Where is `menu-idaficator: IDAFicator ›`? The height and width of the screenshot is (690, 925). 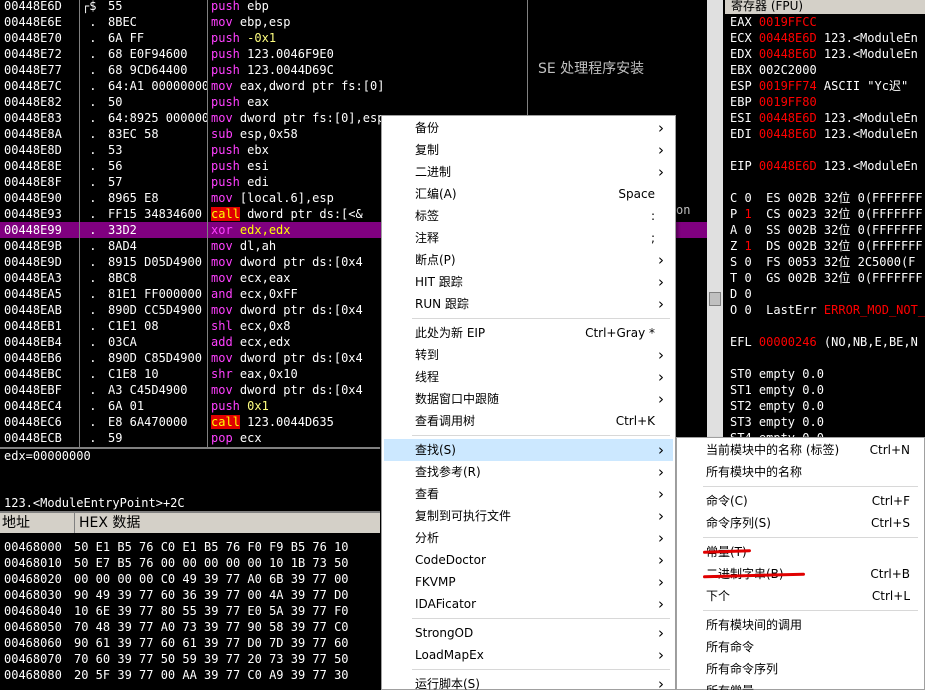 menu-idaficator: IDAFicator › is located at coordinates (528, 604).